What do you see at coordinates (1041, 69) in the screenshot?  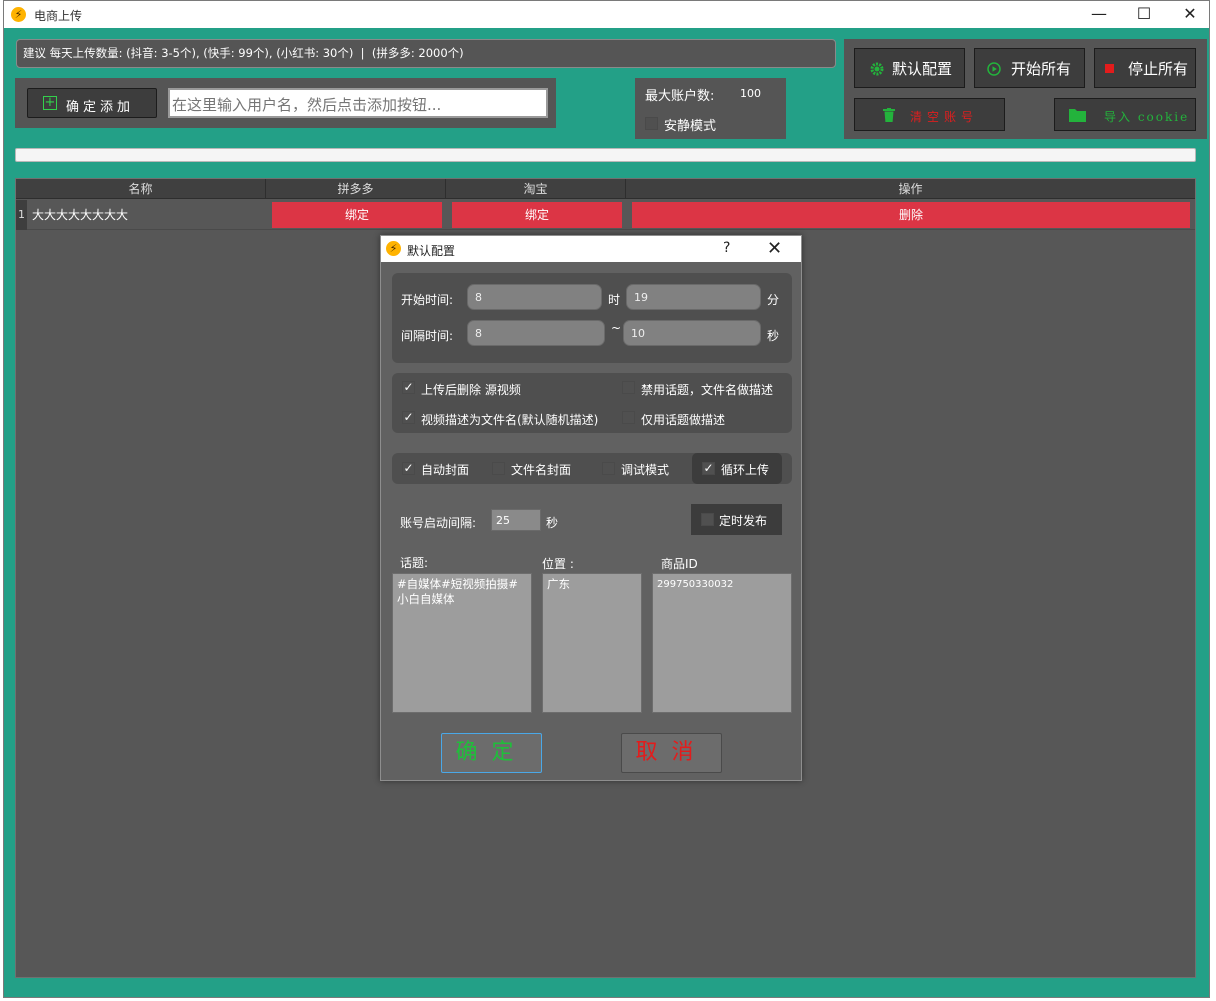 I see `start-all-label: 开始所有` at bounding box center [1041, 69].